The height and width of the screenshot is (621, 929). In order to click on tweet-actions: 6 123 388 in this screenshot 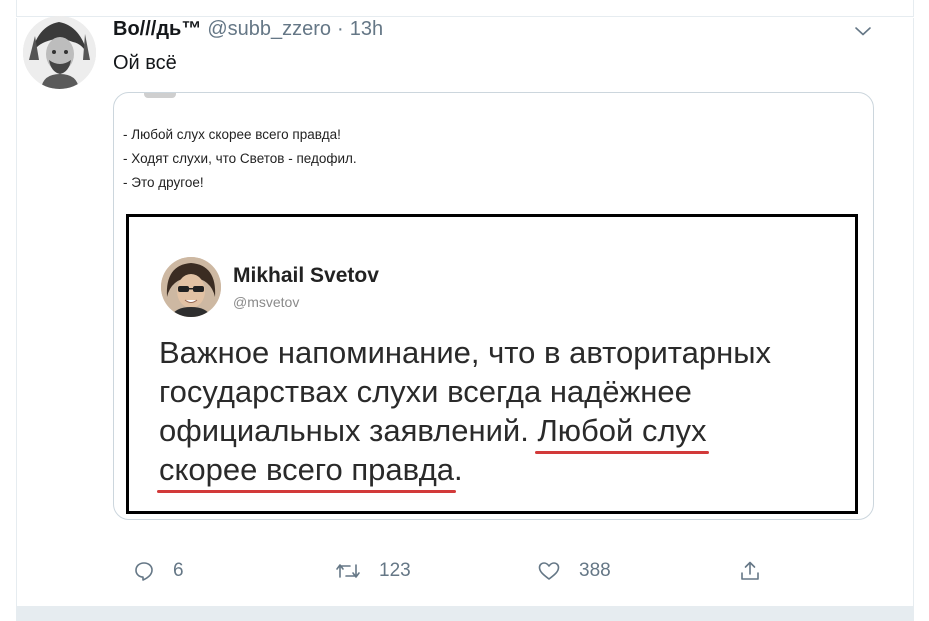, I will do `click(453, 575)`.